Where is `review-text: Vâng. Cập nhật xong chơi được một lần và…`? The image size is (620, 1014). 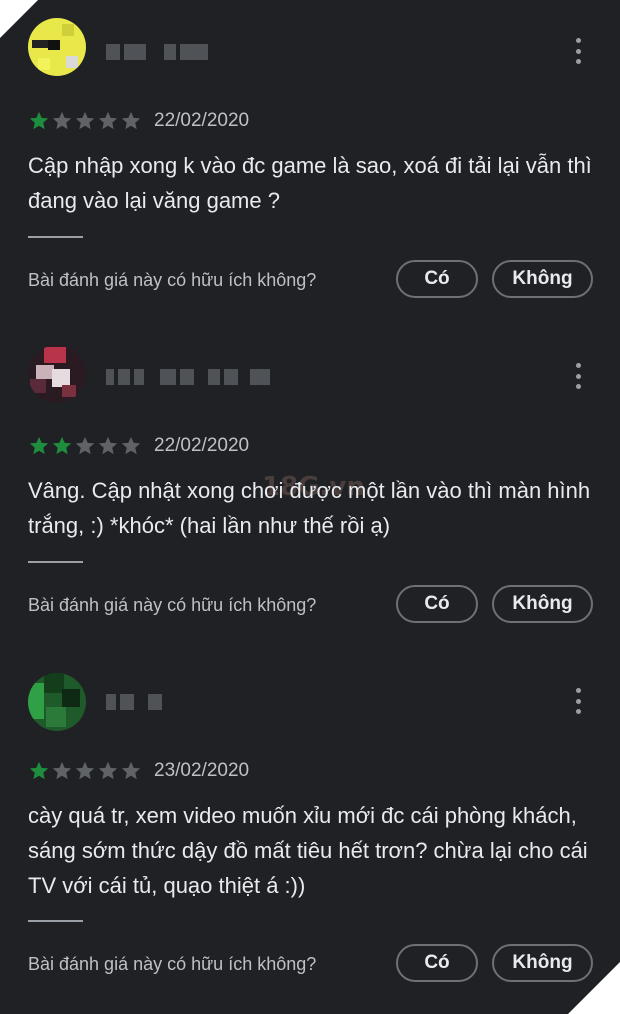 review-text: Vâng. Cập nhật xong chơi được một lần và… is located at coordinates (309, 508).